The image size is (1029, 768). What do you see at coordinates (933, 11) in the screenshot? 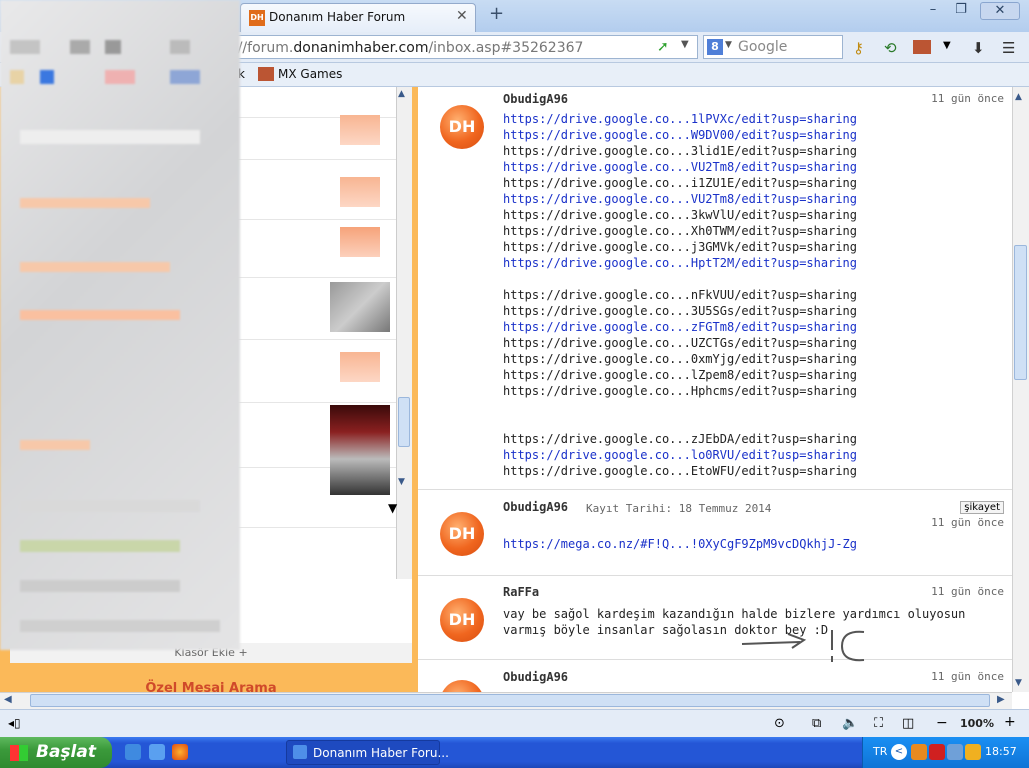
I see `minimize-icon: –` at bounding box center [933, 11].